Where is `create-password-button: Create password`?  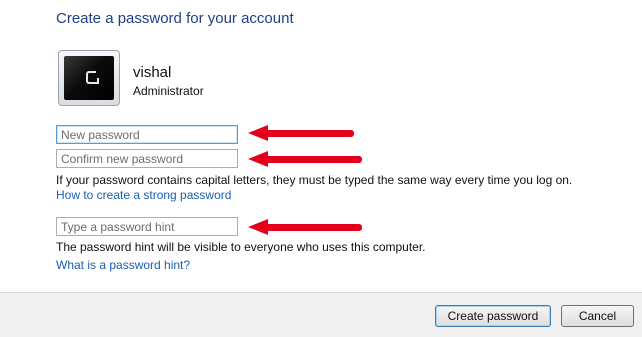
create-password-button: Create password is located at coordinates (493, 316).